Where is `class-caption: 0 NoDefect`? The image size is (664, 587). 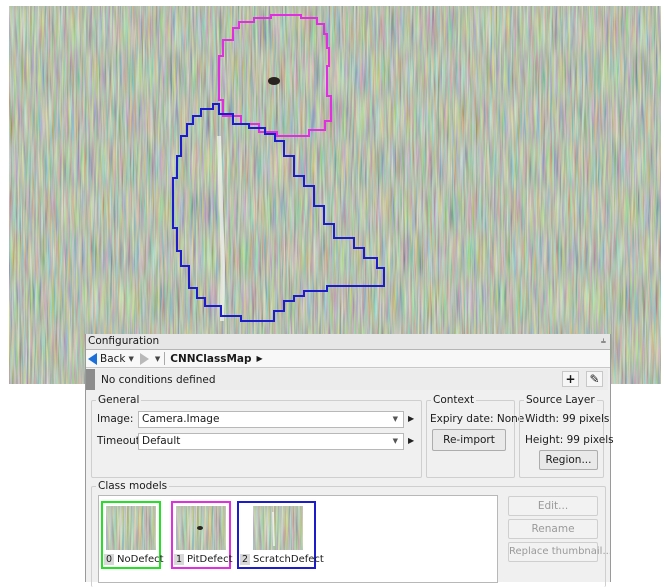
class-caption: 0 NoDefect is located at coordinates (134, 559).